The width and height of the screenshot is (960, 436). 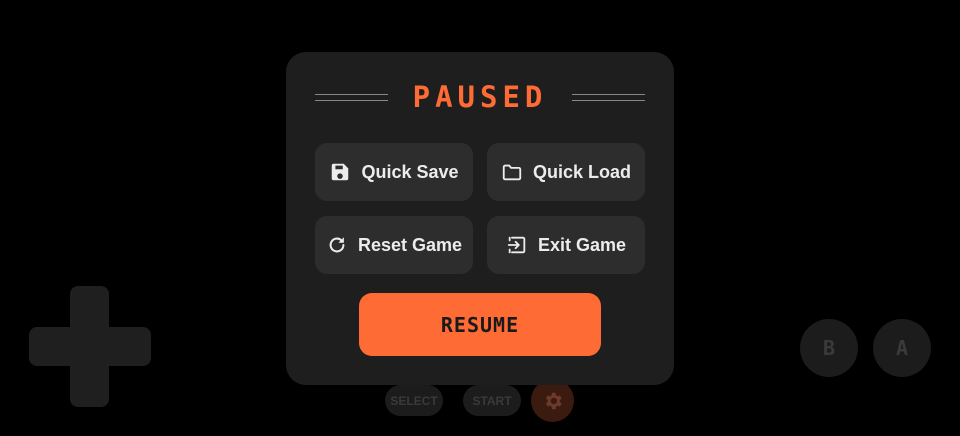 I want to click on reset-game-label: Reset Game, so click(x=410, y=244).